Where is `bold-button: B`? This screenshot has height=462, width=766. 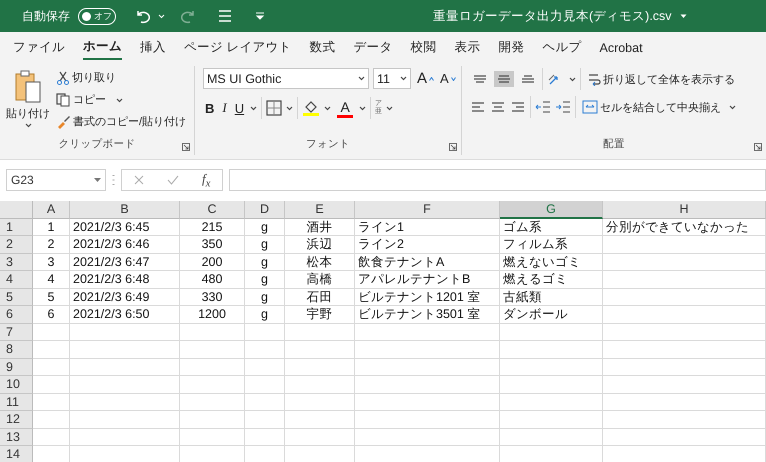 bold-button: B is located at coordinates (209, 108).